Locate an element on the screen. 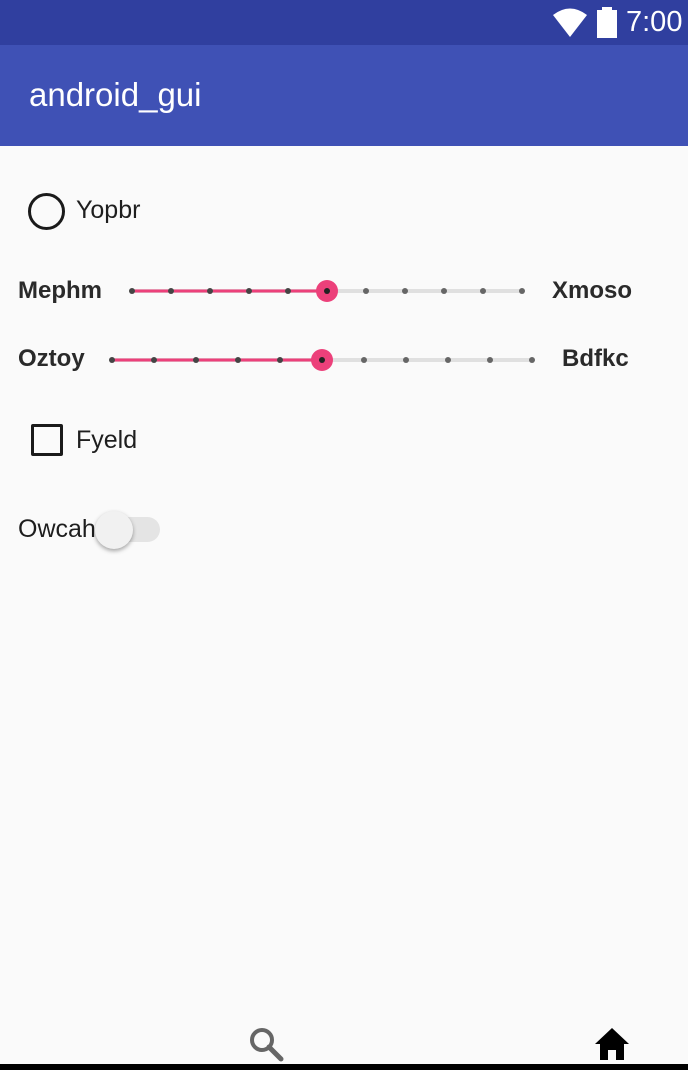 This screenshot has height=1070, width=688. switch-label: Owcah is located at coordinates (57, 529).